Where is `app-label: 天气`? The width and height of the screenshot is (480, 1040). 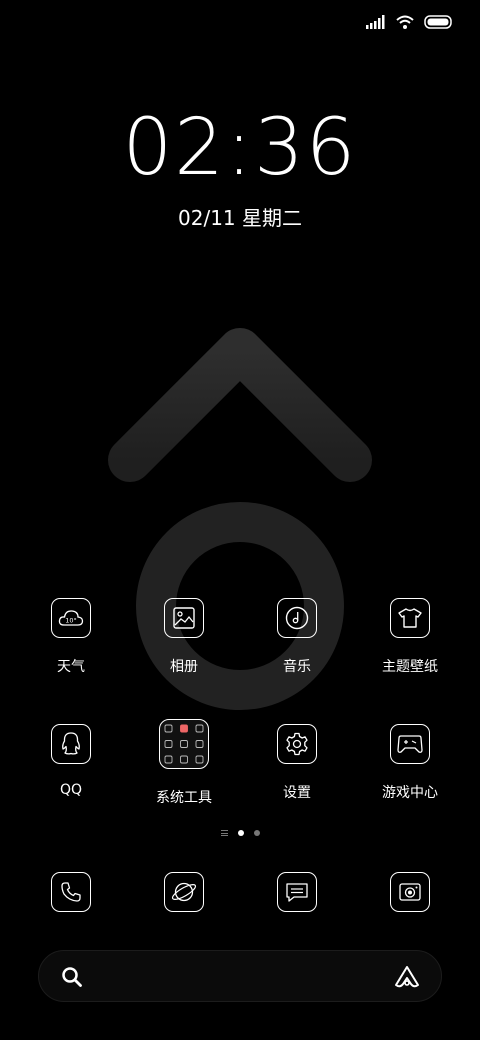 app-label: 天气 is located at coordinates (71, 667).